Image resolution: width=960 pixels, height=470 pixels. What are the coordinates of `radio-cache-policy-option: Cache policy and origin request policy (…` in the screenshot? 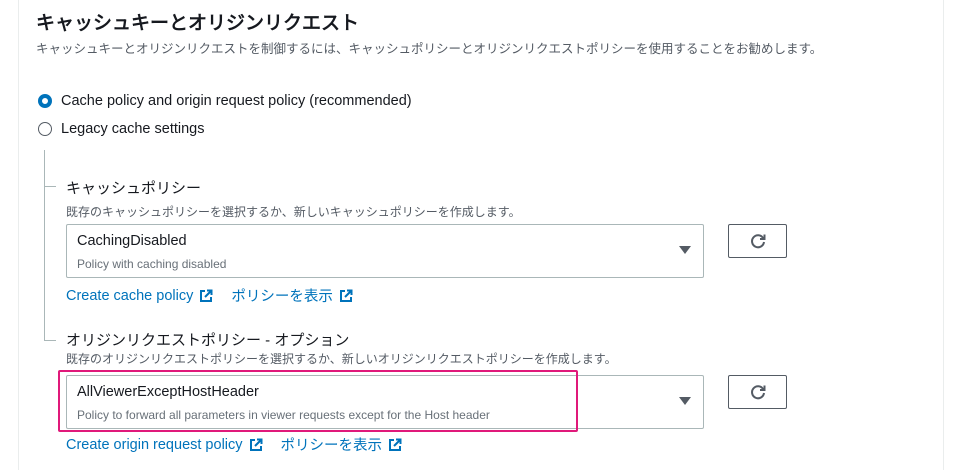 It's located at (225, 101).